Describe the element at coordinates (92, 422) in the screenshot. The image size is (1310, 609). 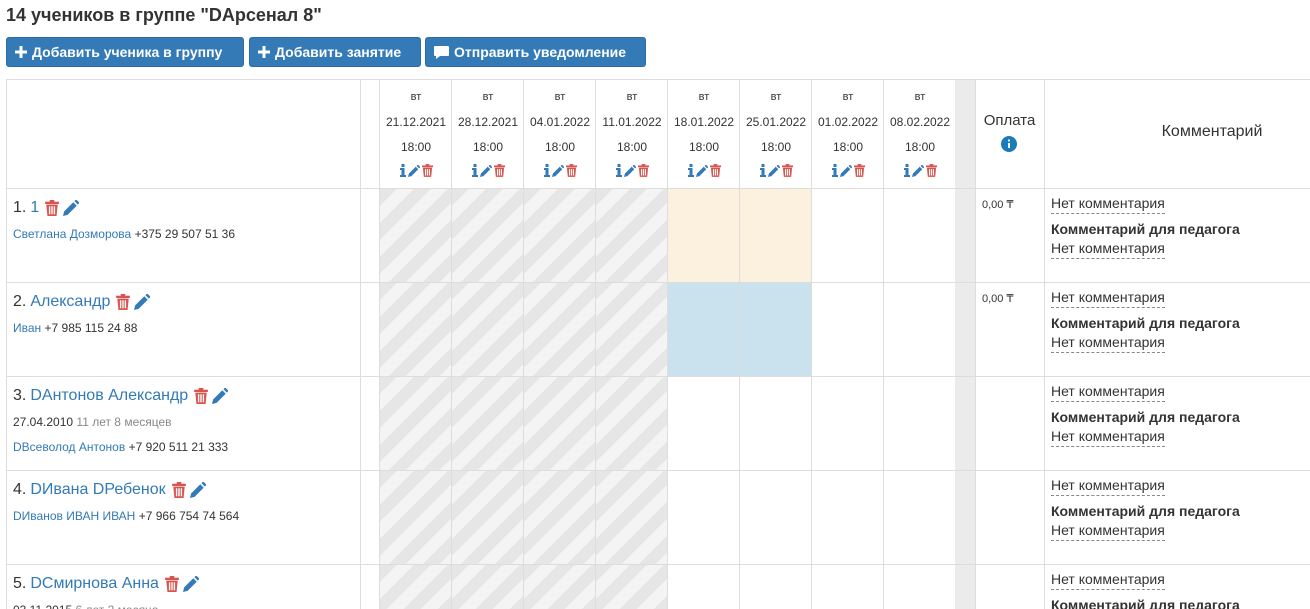
I see `student-birth-info: 27.04.2010 11 лет 8 месяцев` at that location.